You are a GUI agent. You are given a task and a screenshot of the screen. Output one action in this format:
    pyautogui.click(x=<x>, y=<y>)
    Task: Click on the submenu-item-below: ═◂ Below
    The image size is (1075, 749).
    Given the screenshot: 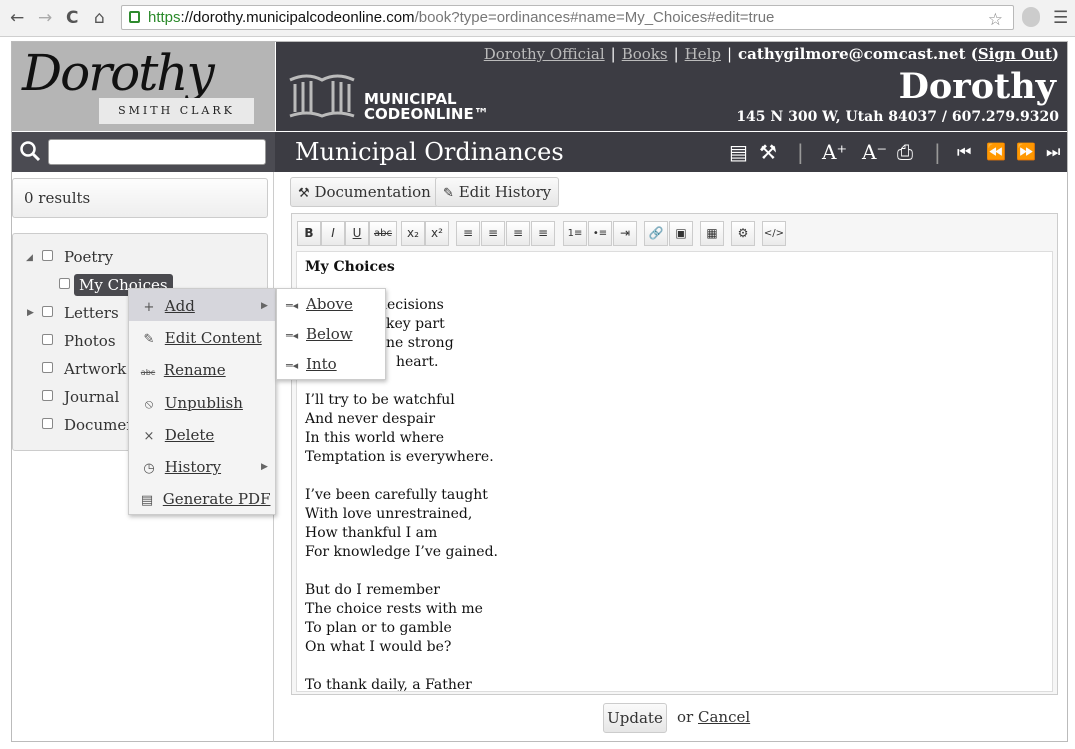 What is the action you would take?
    pyautogui.click(x=319, y=334)
    